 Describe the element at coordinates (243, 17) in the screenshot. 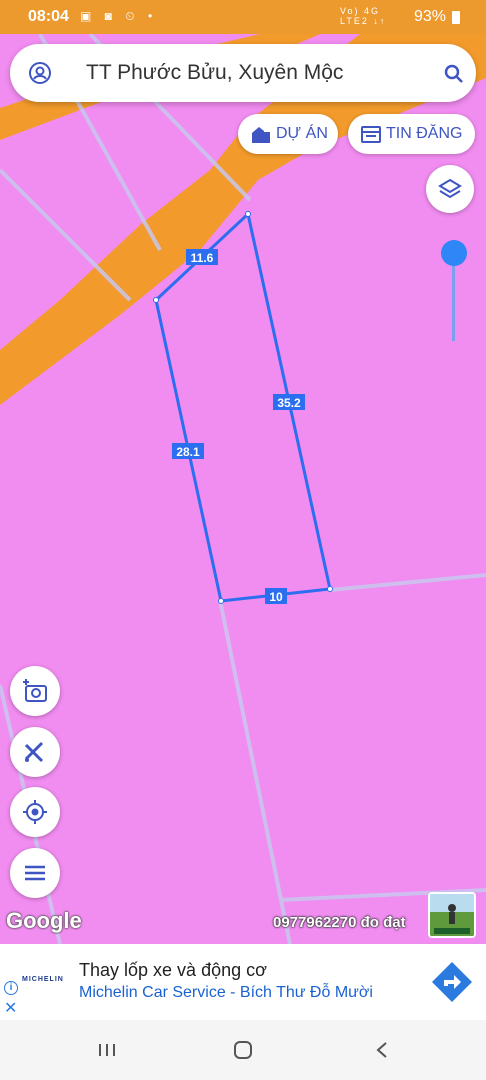

I see `status-bar: 08:04 ▣ ◙ ⏲ • Vo) 4G LTE2 ↓↑ 93%` at that location.